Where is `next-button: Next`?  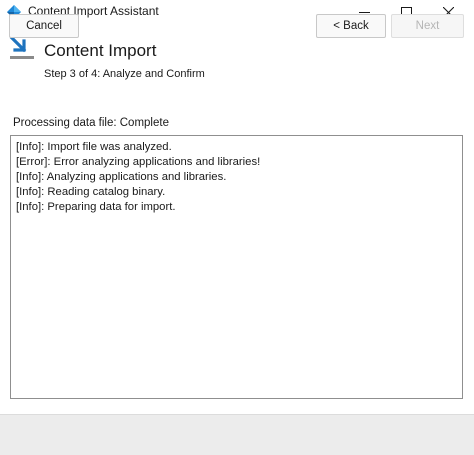 next-button: Next is located at coordinates (427, 26).